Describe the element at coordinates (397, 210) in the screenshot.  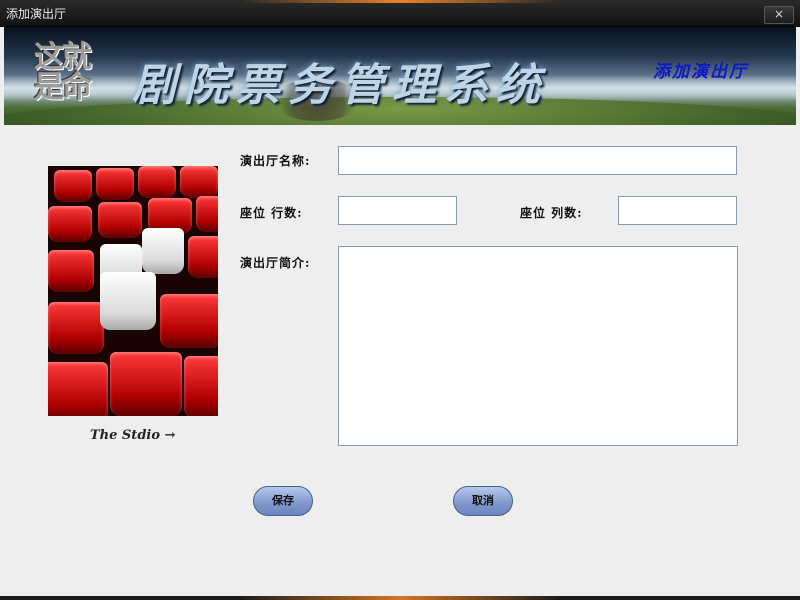
I see `seat-rows-input` at that location.